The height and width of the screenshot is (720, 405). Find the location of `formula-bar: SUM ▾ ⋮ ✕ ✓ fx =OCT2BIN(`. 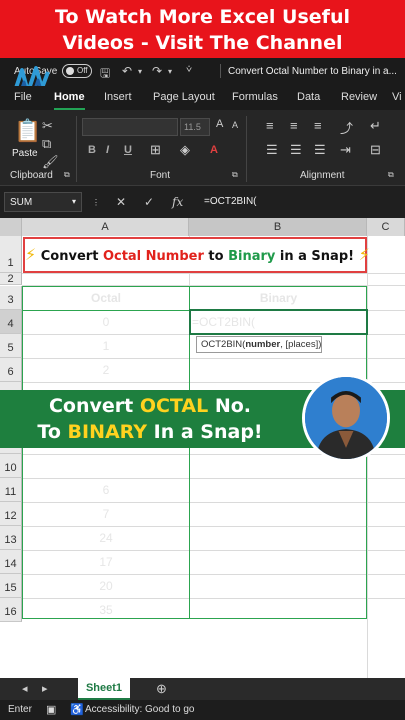

formula-bar: SUM ▾ ⋮ ✕ ✓ fx =OCT2BIN( is located at coordinates (202, 202).